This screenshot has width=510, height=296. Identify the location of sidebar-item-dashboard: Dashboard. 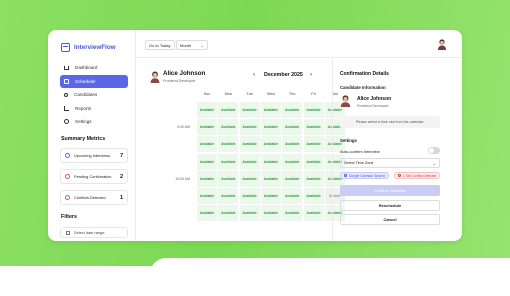
(94, 67).